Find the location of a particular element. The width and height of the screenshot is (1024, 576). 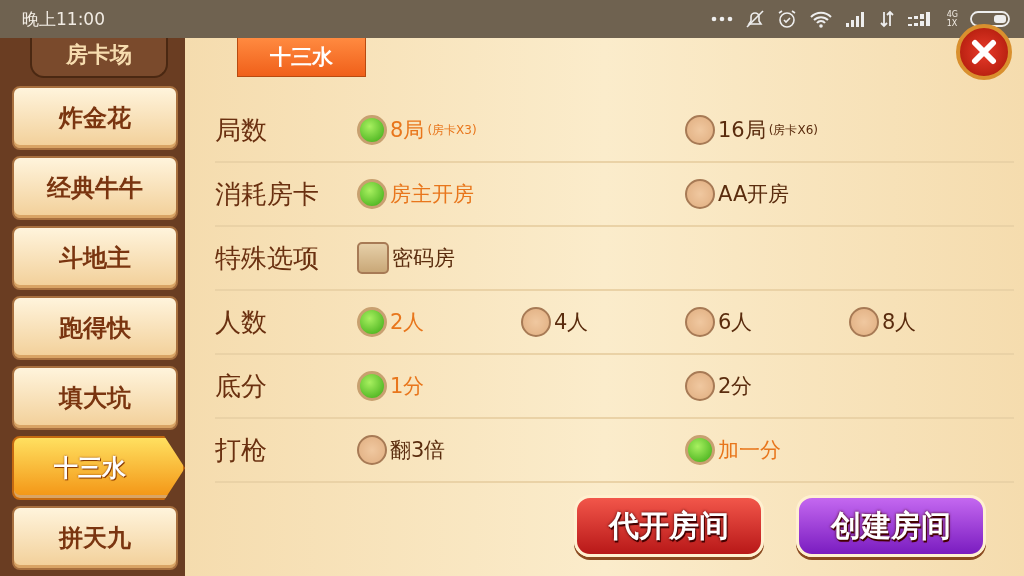

option-label: 加一分 is located at coordinates (749, 450).